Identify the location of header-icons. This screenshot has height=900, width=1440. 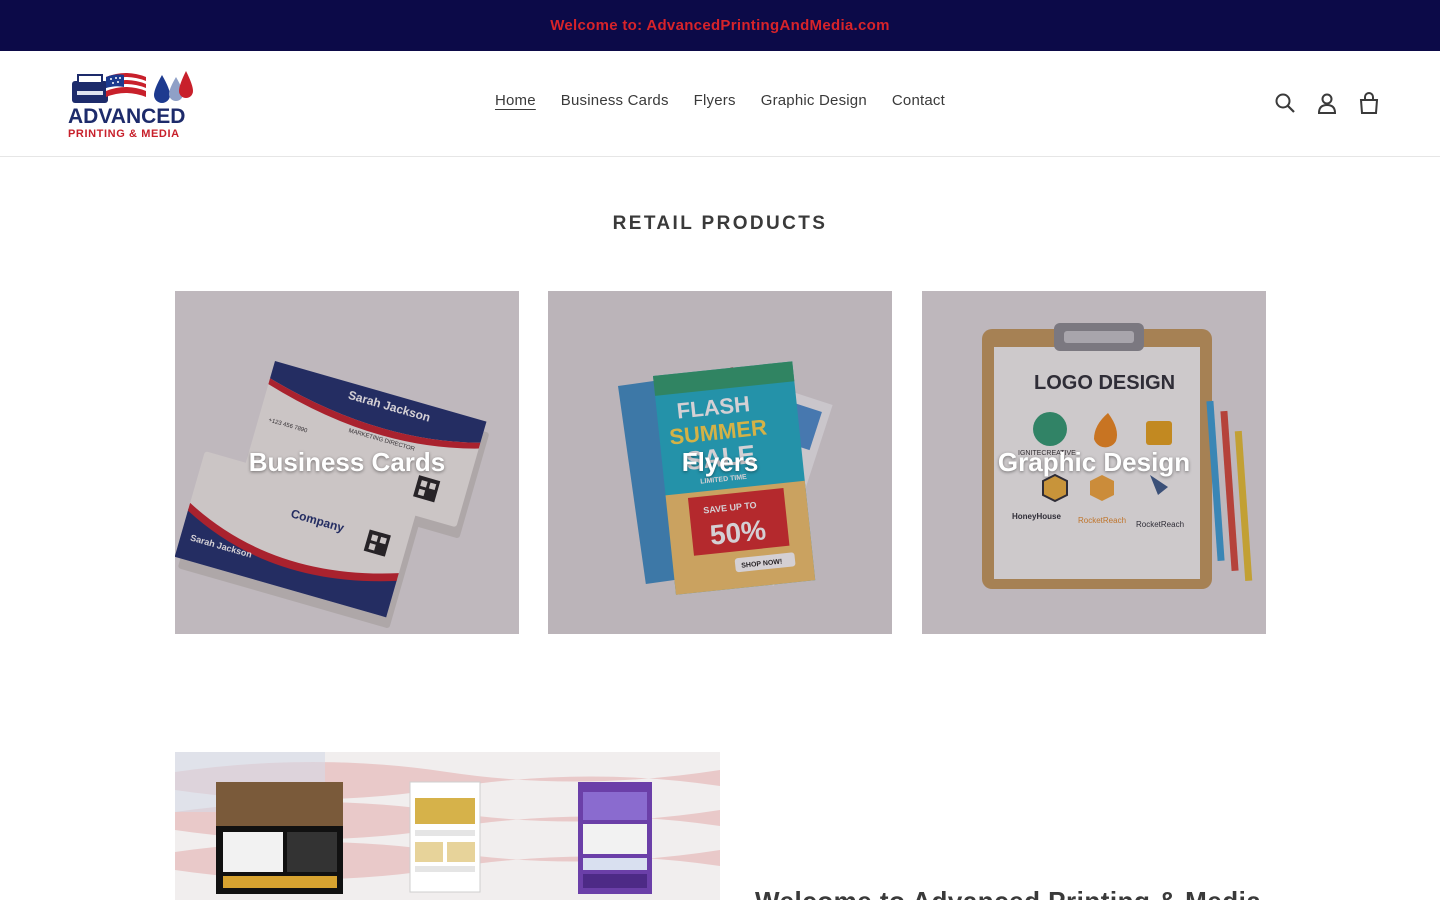
(1327, 103).